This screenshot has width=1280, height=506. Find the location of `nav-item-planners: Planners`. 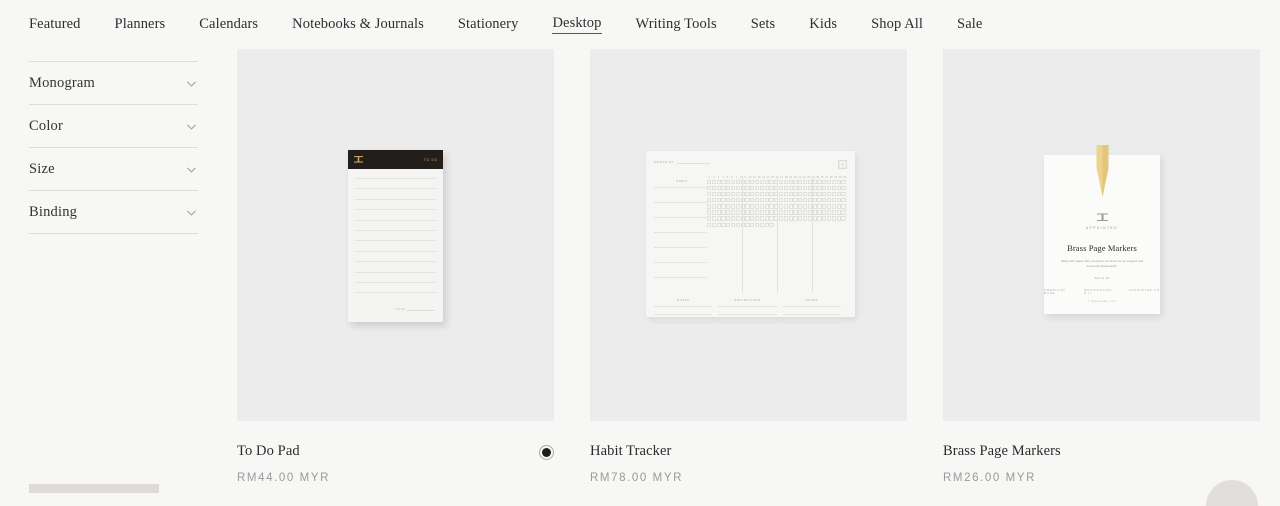

nav-item-planners: Planners is located at coordinates (140, 25).